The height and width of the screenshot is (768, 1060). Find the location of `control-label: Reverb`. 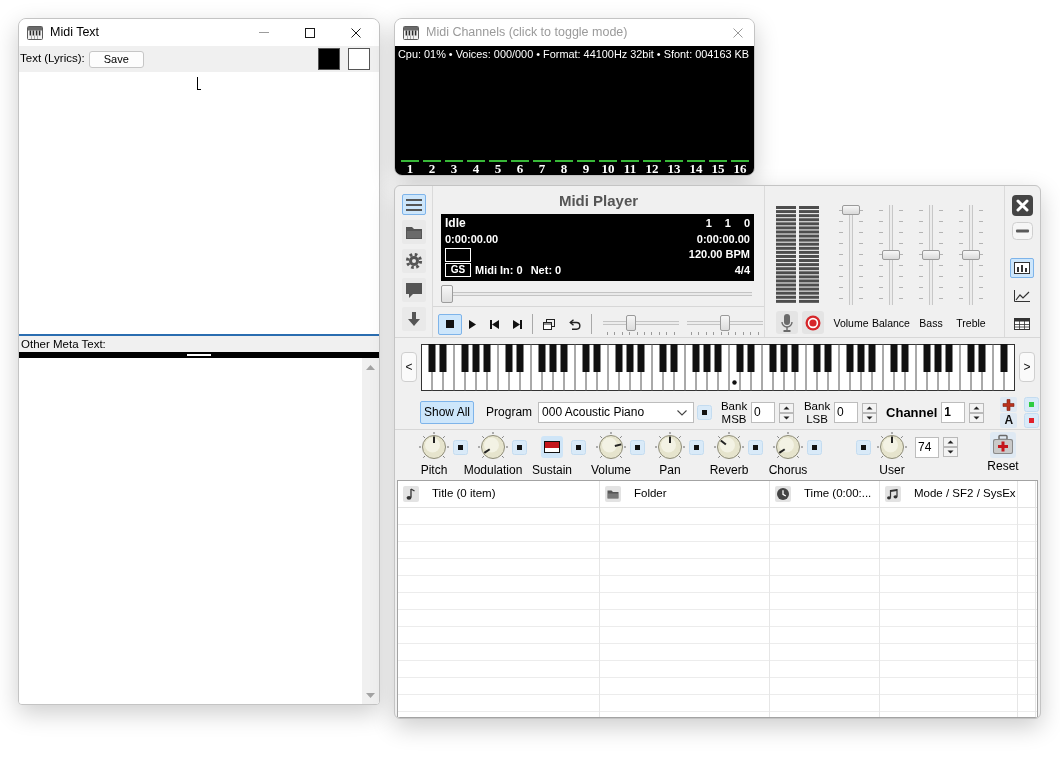

control-label: Reverb is located at coordinates (729, 470).